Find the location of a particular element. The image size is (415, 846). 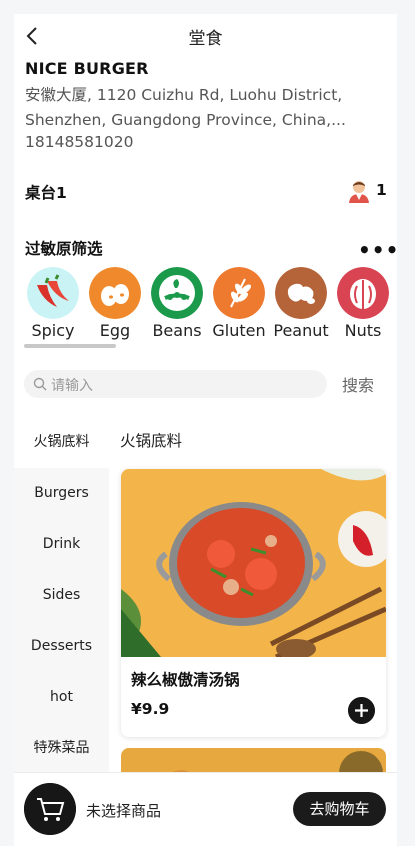

category-item-hotpot-base: 火锅底料 is located at coordinates (61, 442).